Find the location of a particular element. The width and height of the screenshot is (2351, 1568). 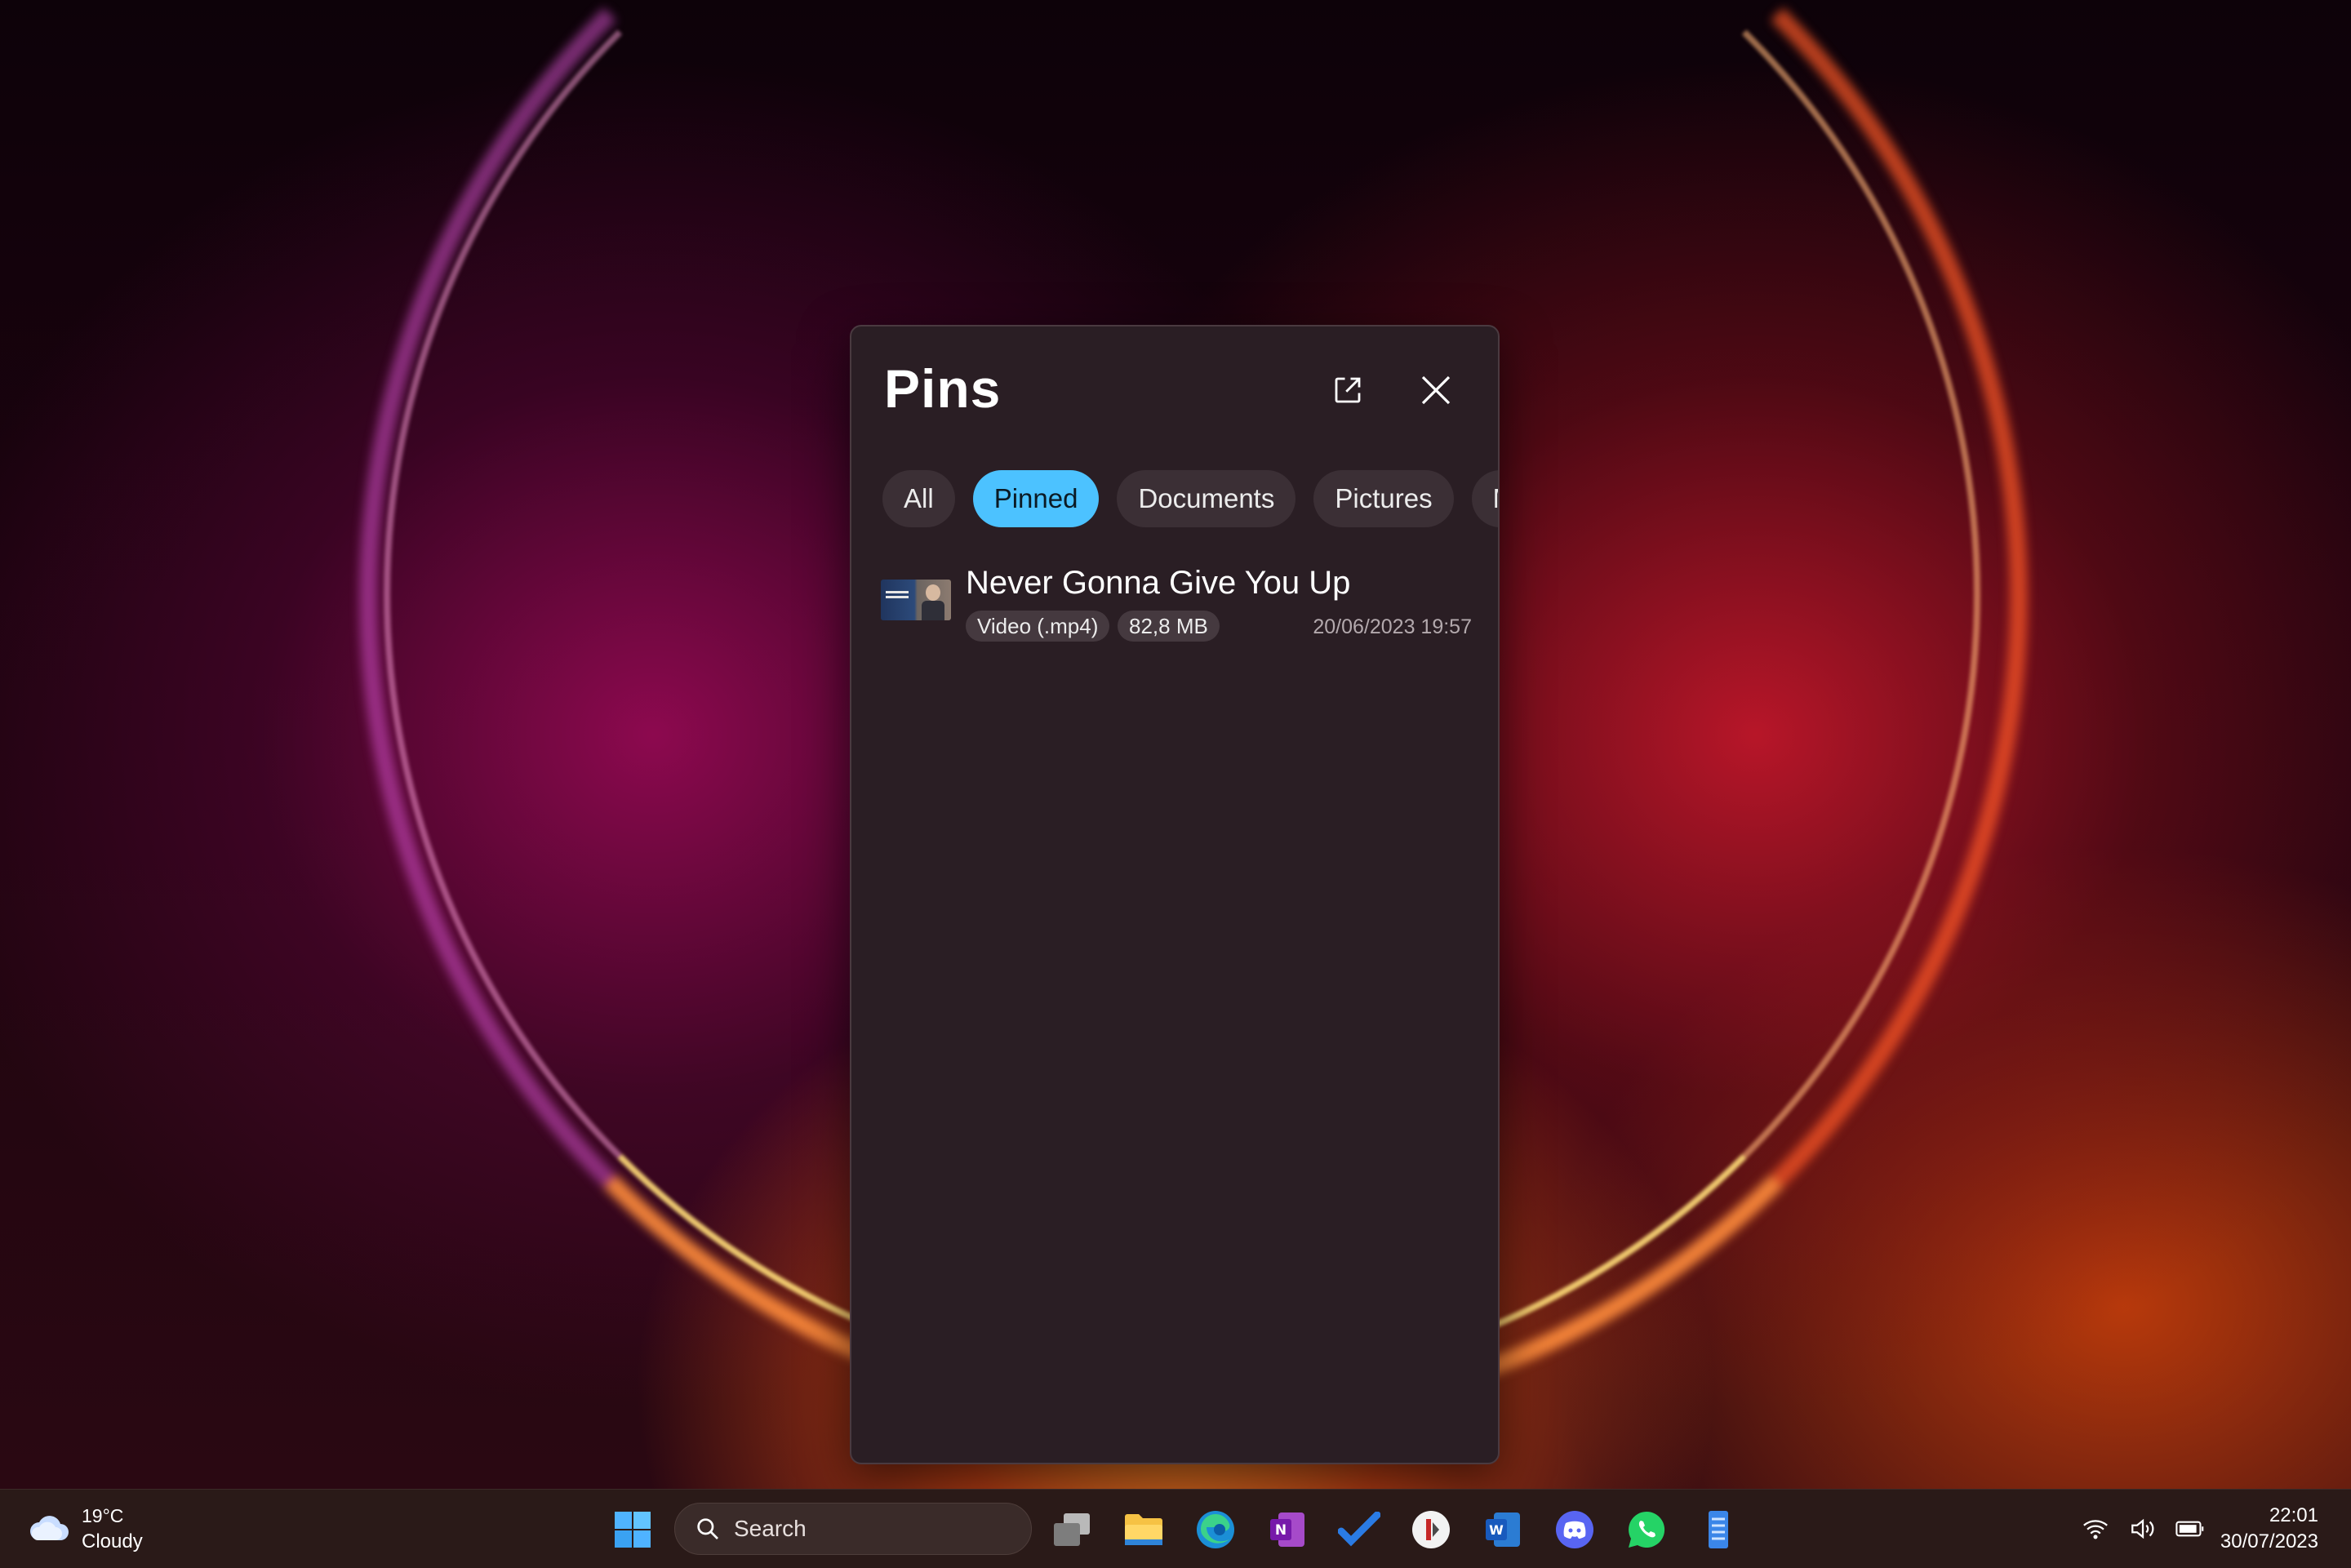

task-view-icon is located at coordinates (1072, 1529).